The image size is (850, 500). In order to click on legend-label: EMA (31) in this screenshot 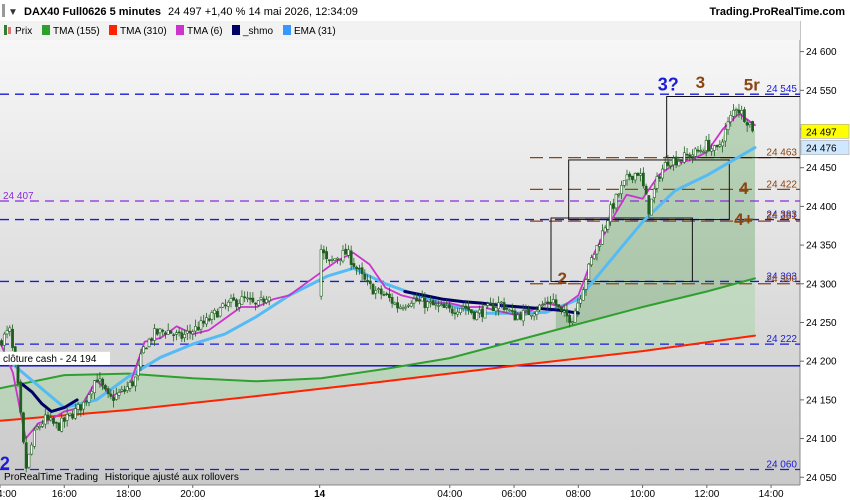, I will do `click(315, 31)`.